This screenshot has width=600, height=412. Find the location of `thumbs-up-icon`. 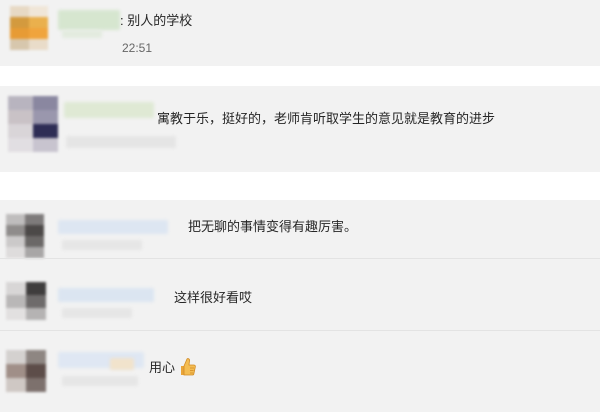

thumbs-up-icon is located at coordinates (187, 367).